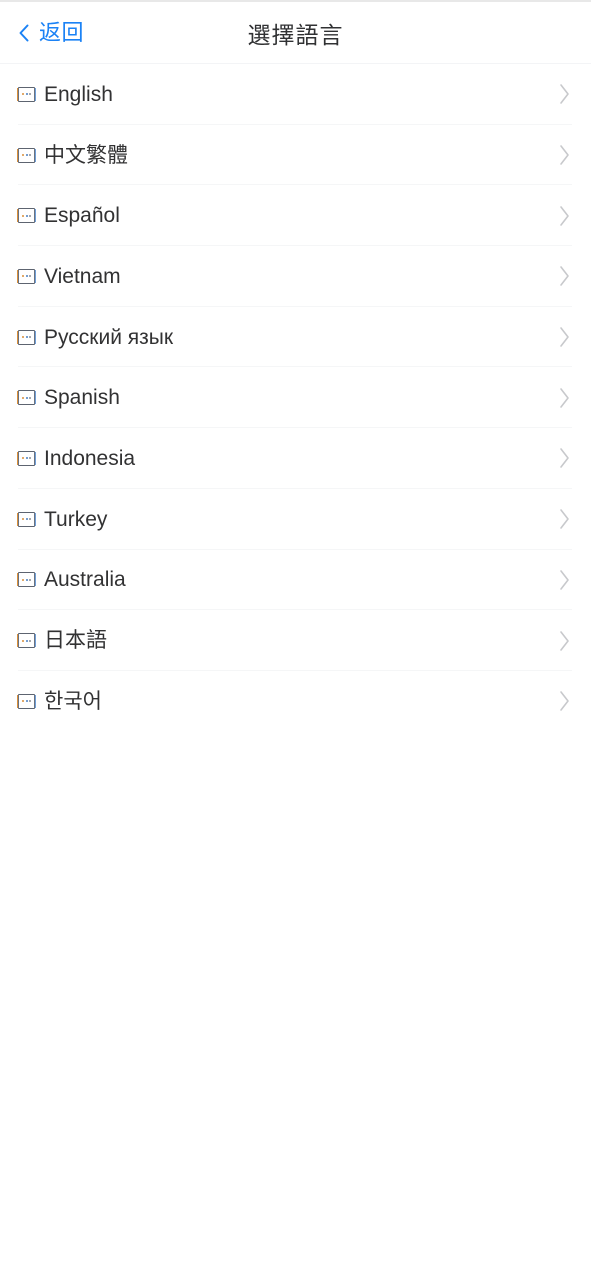 This screenshot has height=1283, width=591. I want to click on page-title: 選擇語言, so click(295, 34).